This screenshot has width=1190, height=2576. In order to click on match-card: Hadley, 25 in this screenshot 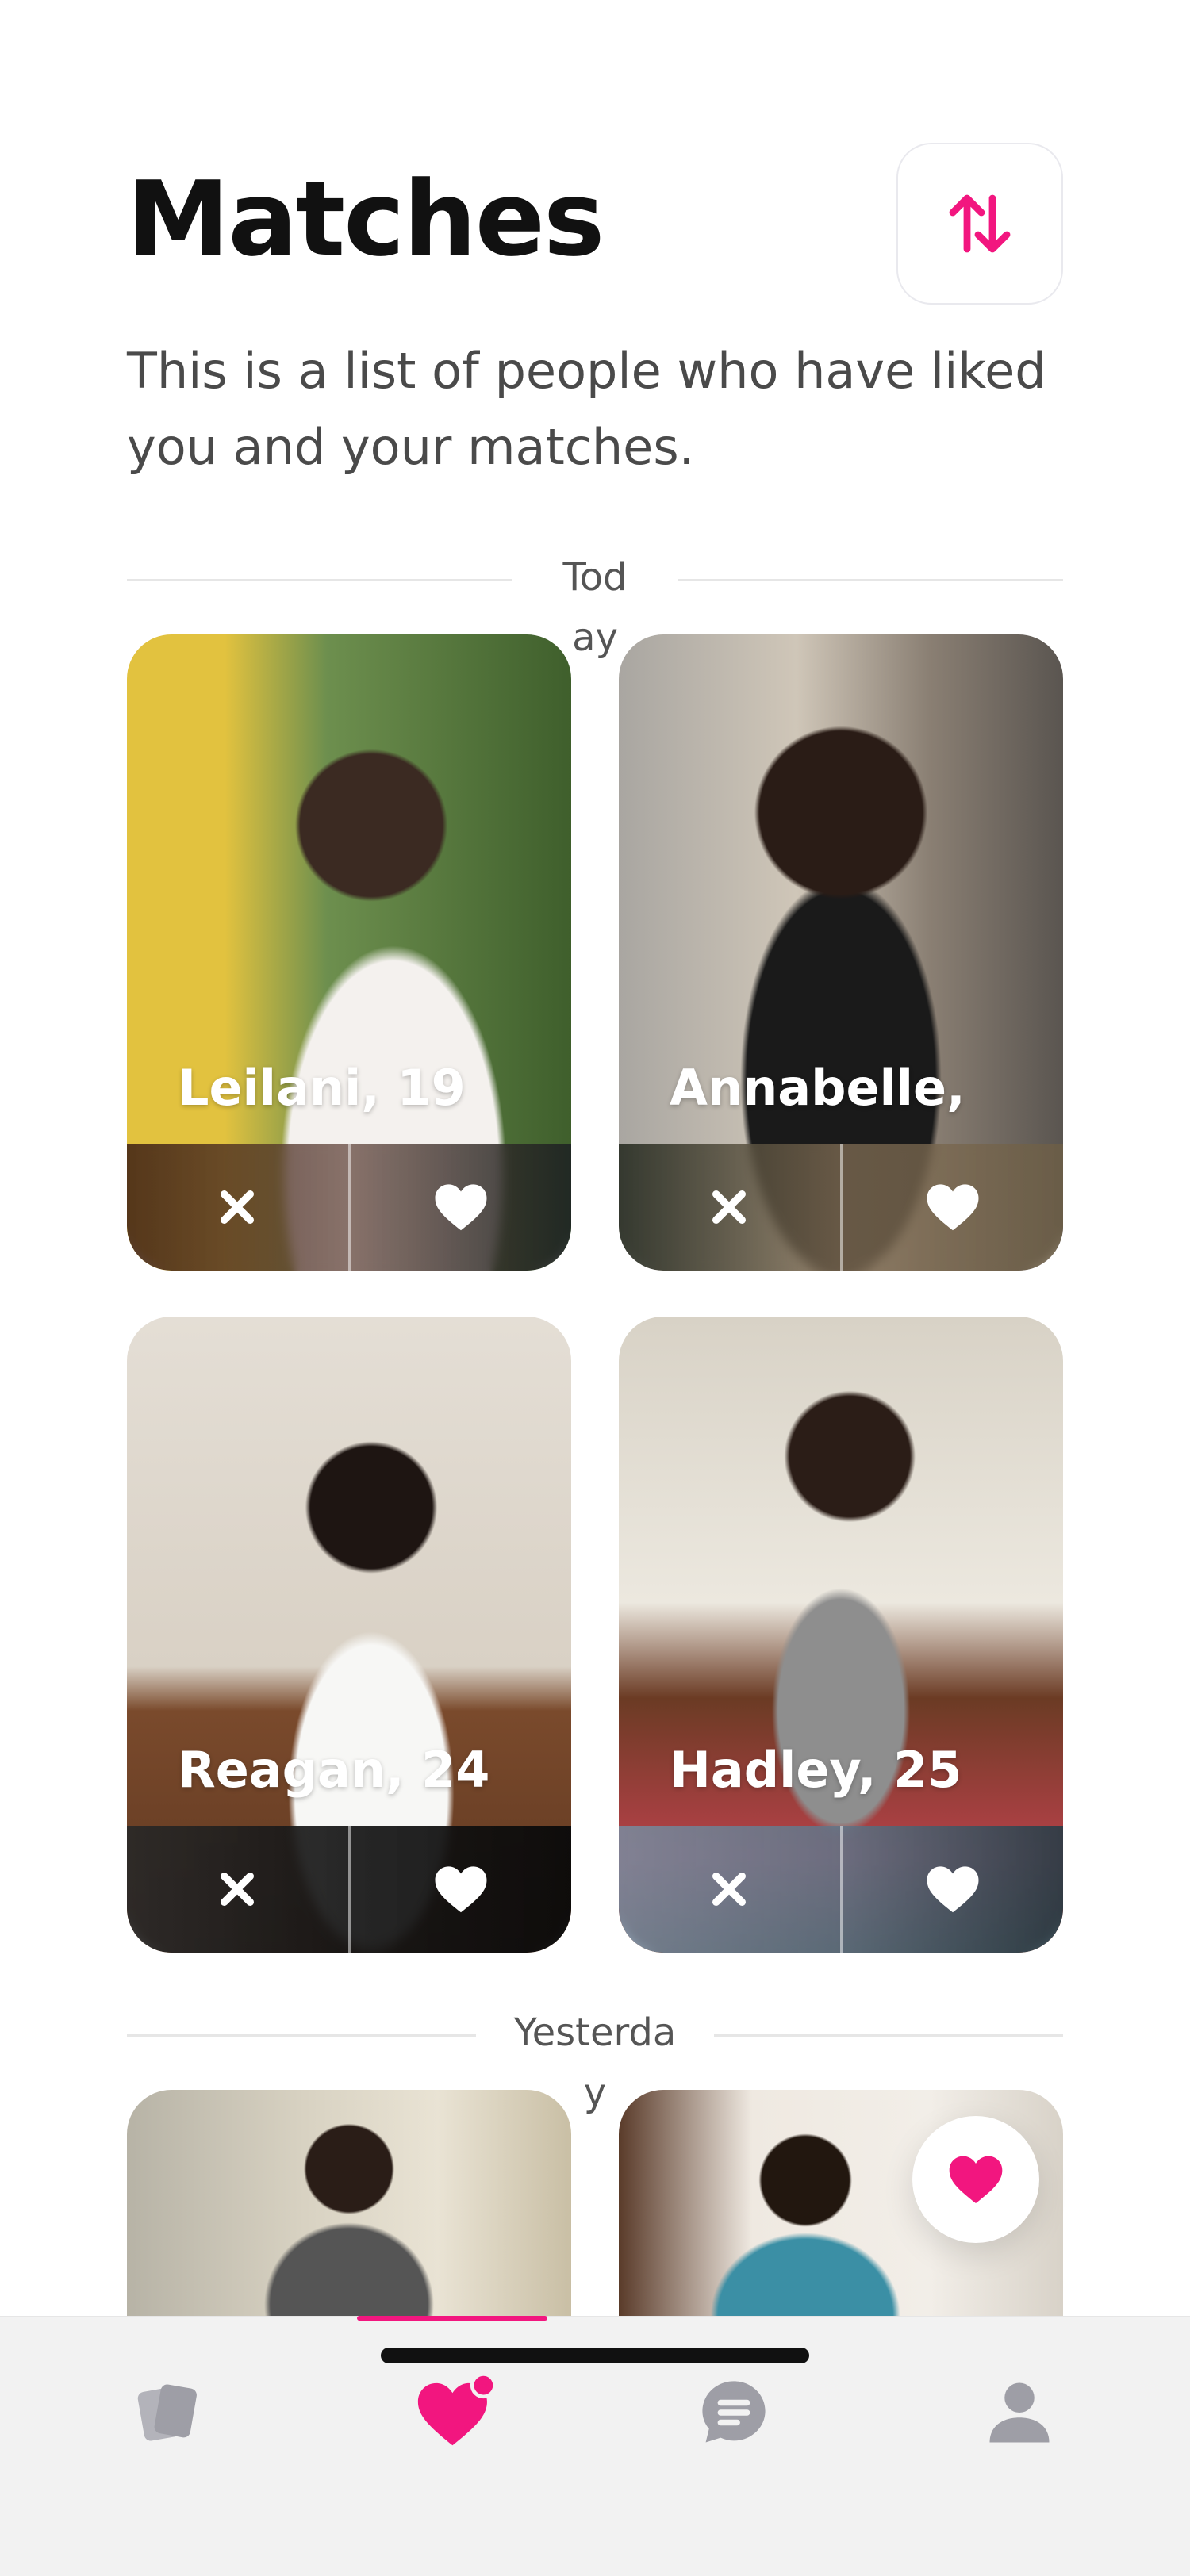, I will do `click(841, 1635)`.